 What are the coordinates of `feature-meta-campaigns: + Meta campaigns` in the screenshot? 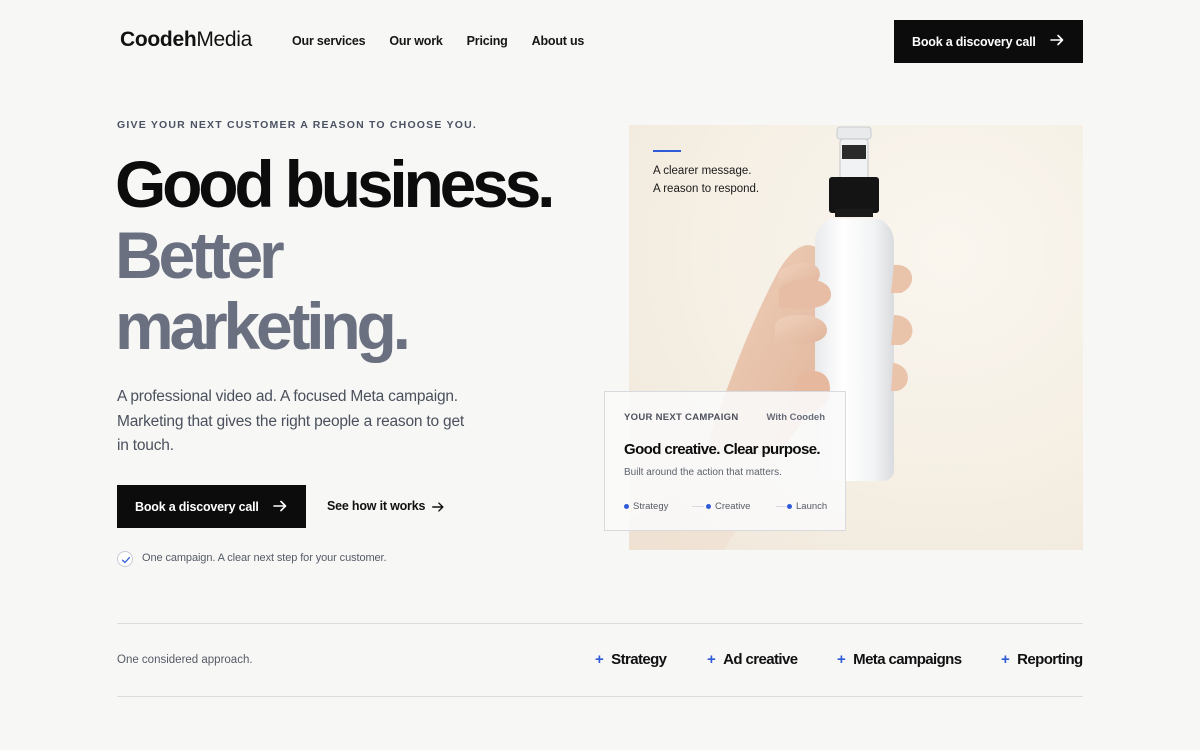 It's located at (899, 659).